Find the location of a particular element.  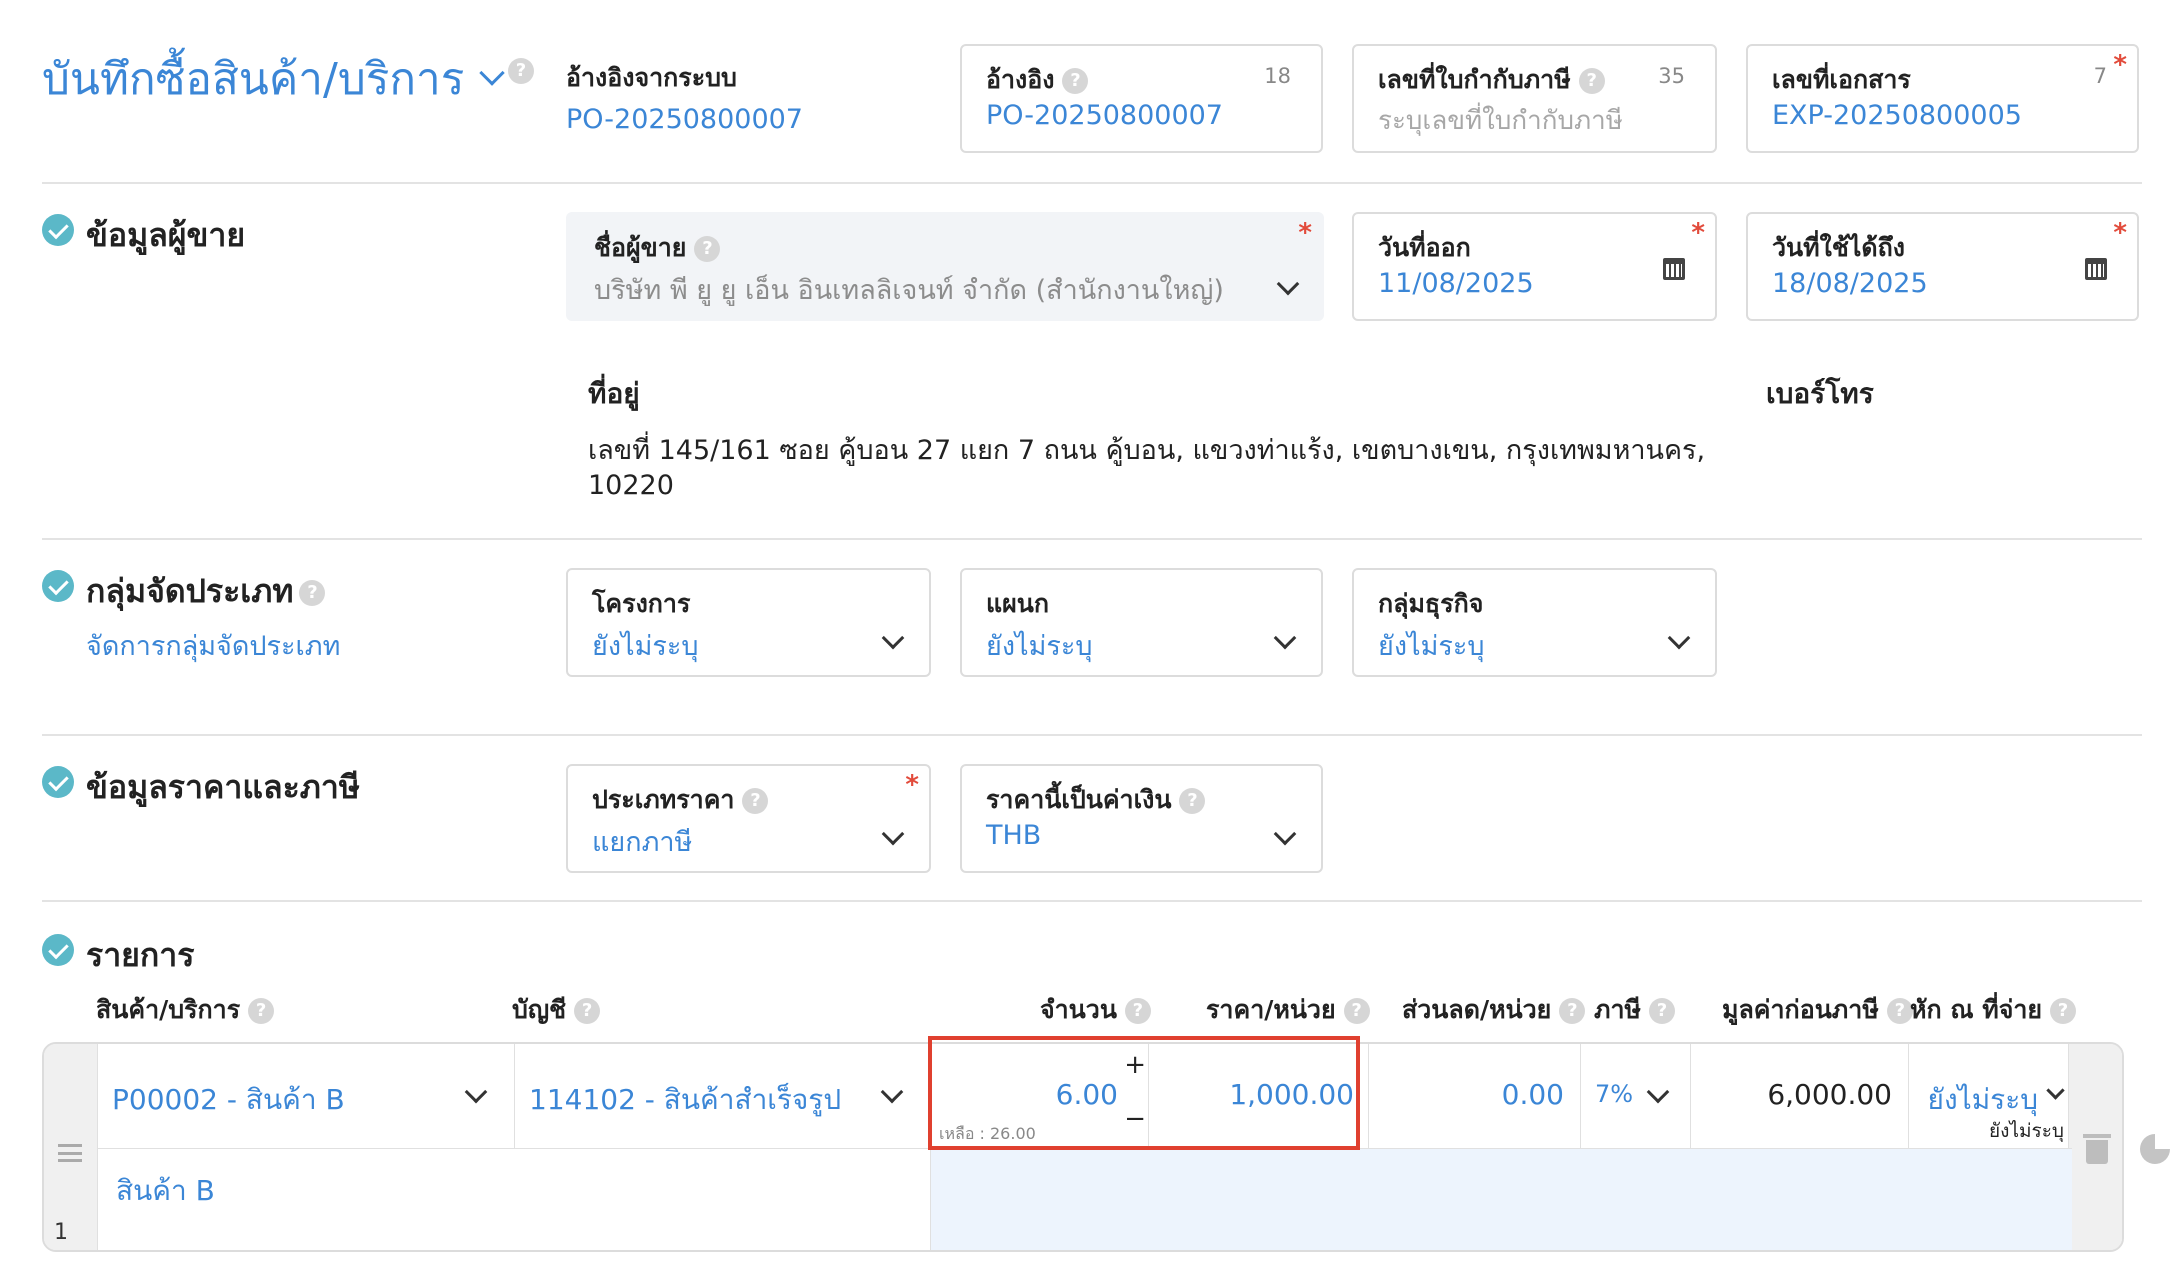

tax-select: 7% is located at coordinates (1635, 1096).